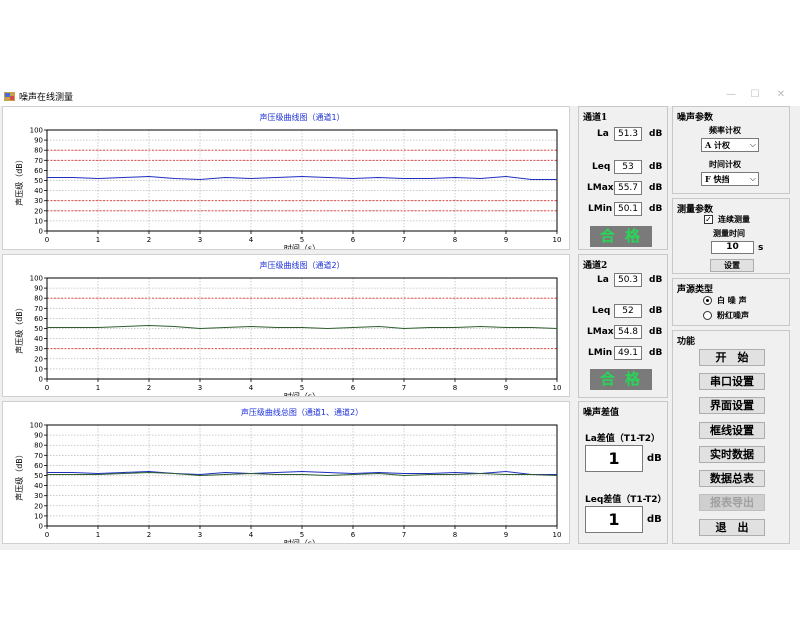 The height and width of the screenshot is (640, 800). What do you see at coordinates (731, 95) in the screenshot?
I see `minimize-button: —` at bounding box center [731, 95].